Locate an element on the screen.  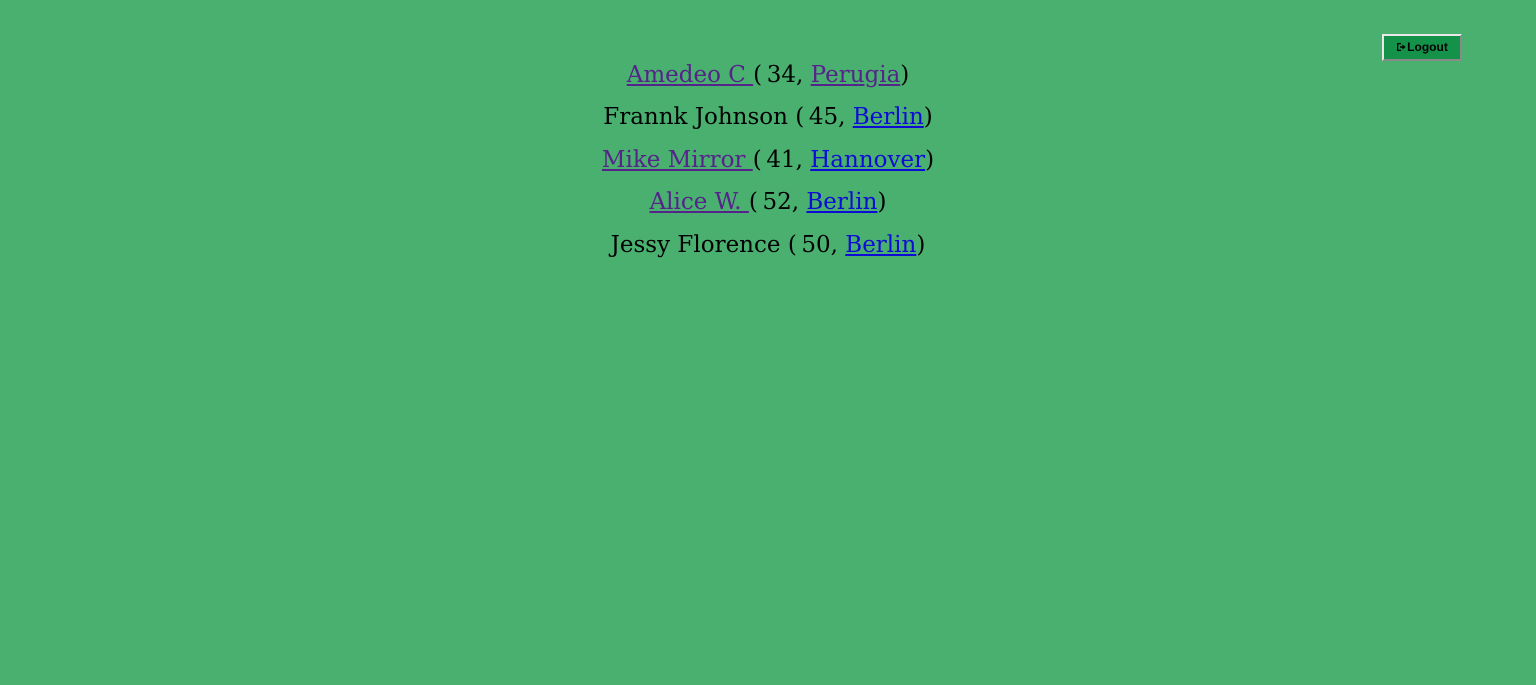
person-name: Frannk Johnson is located at coordinates (699, 117).